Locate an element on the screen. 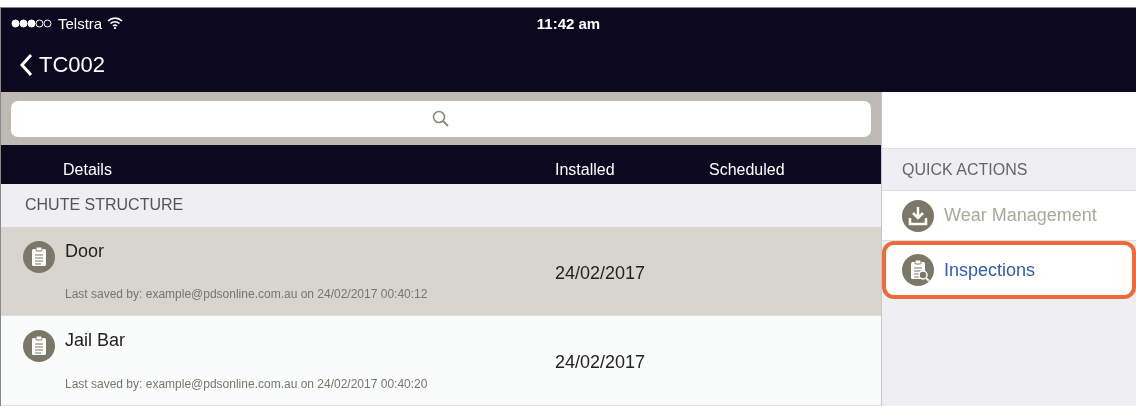 This screenshot has width=1136, height=406. section-header: QUICK ACTIONS is located at coordinates (965, 169).